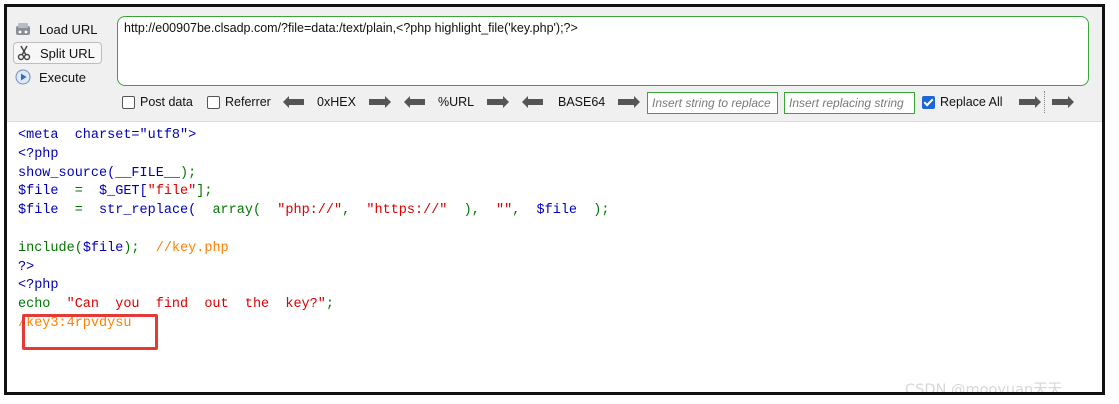 The height and width of the screenshot is (404, 1119). Describe the element at coordinates (23, 77) in the screenshot. I see `play-icon` at that location.